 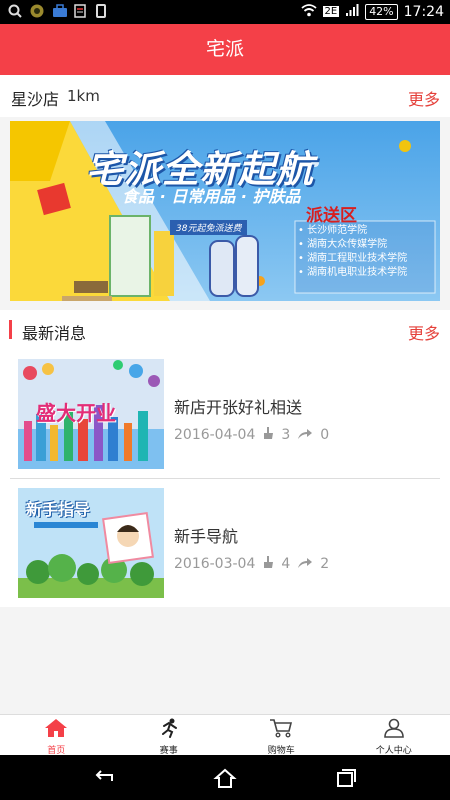 I want to click on recent-apps-icon, so click(x=346, y=778).